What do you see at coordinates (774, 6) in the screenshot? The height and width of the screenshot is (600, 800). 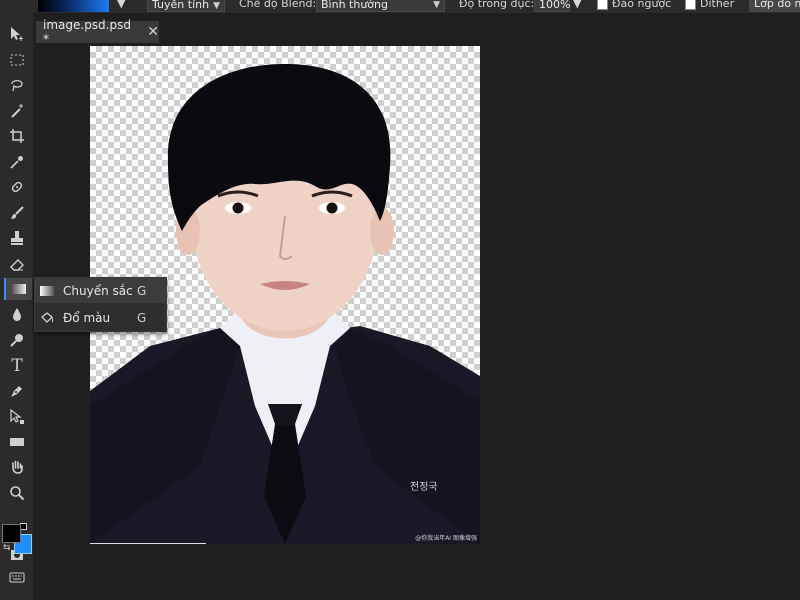 I see `layer-mask-button: Lớp đo m` at bounding box center [774, 6].